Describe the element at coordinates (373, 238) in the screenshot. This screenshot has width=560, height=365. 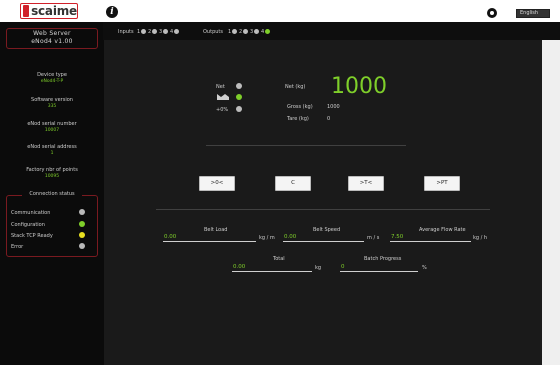
I see `belt-speed-unit: m / s` at that location.